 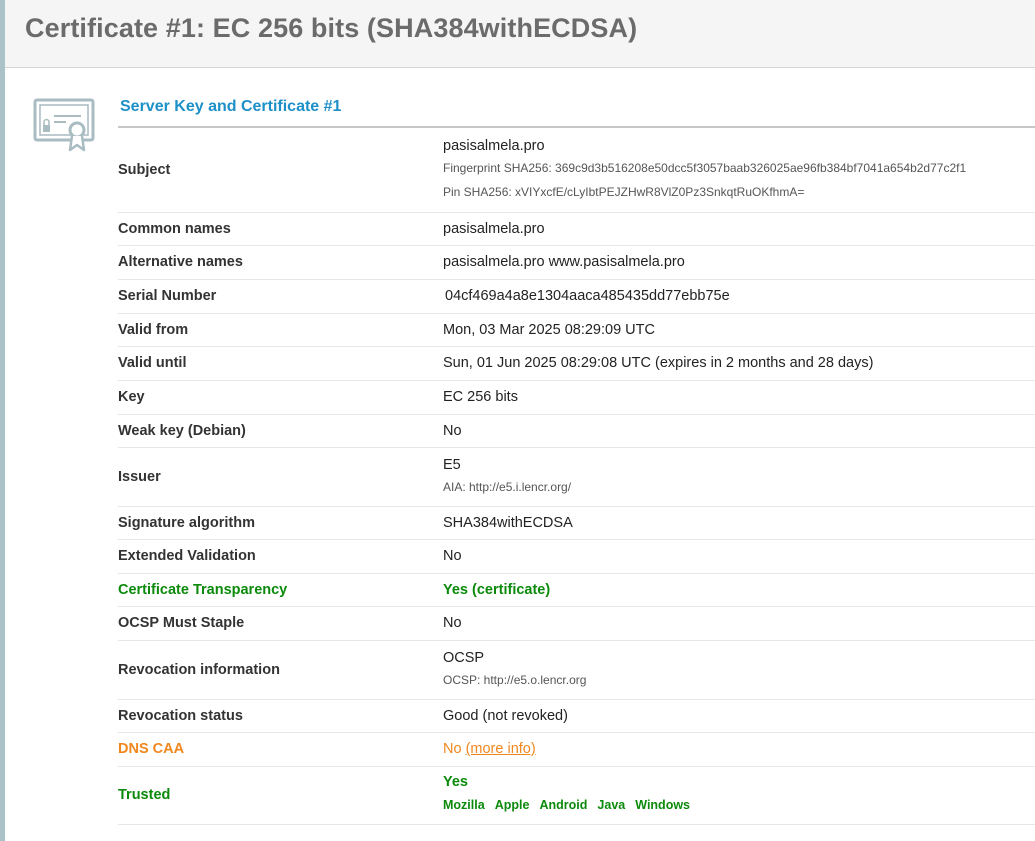 I want to click on row-value-certificate-transparency: Yes (certificate), so click(x=739, y=590).